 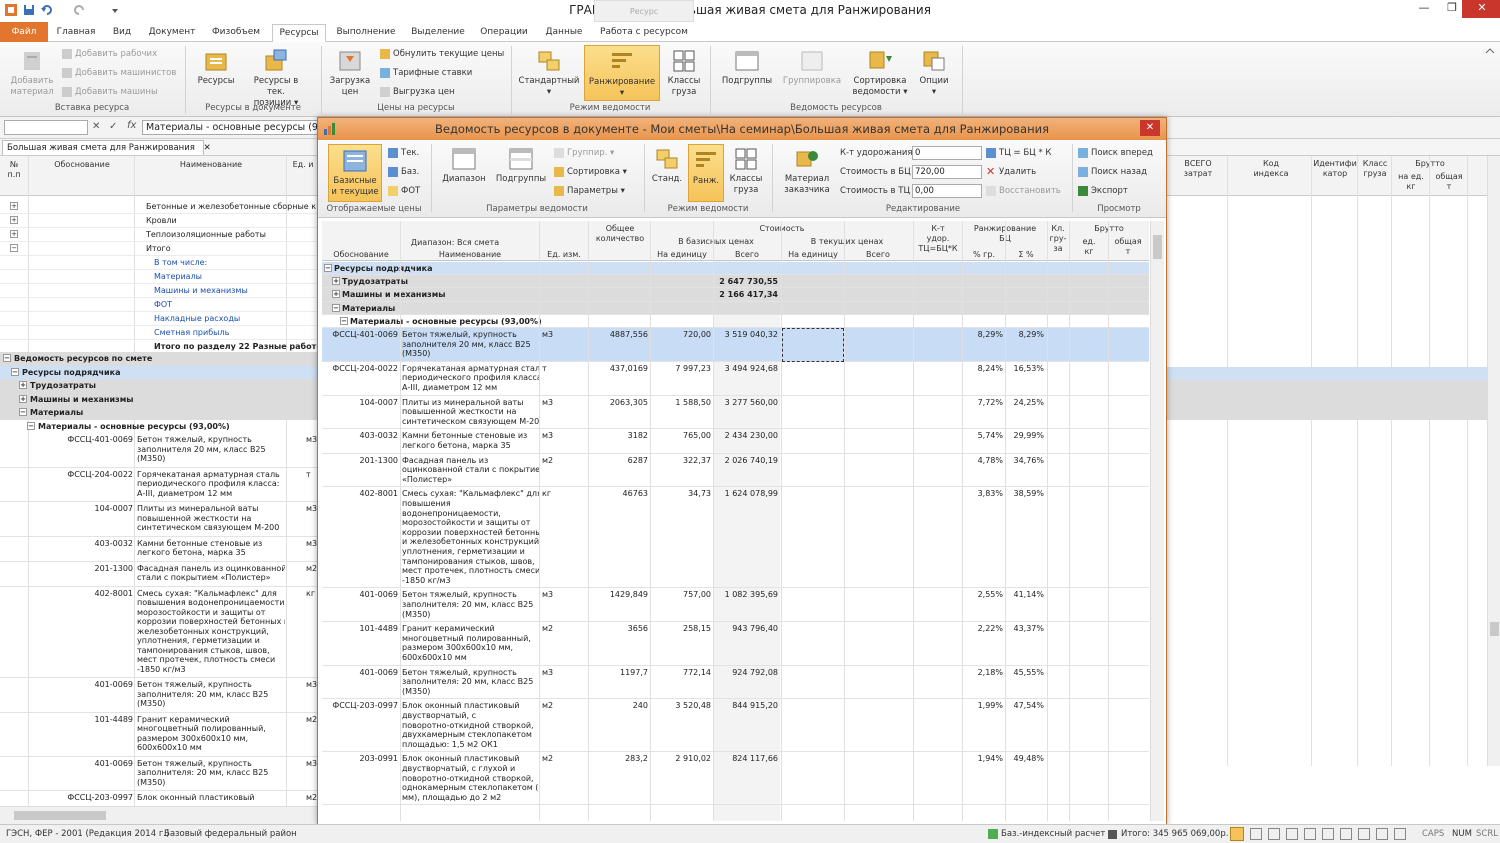 I want to click on tab-home: Главная, so click(x=76, y=33).